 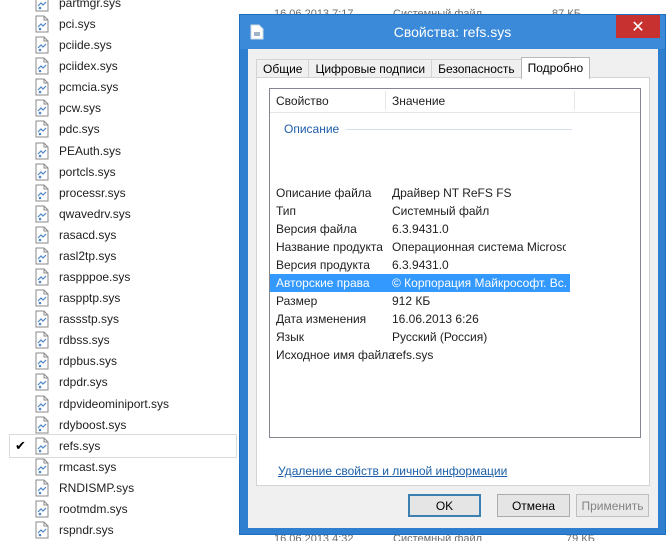 I want to click on tab-digital-signatures: Цифровые подписи, so click(x=370, y=68).